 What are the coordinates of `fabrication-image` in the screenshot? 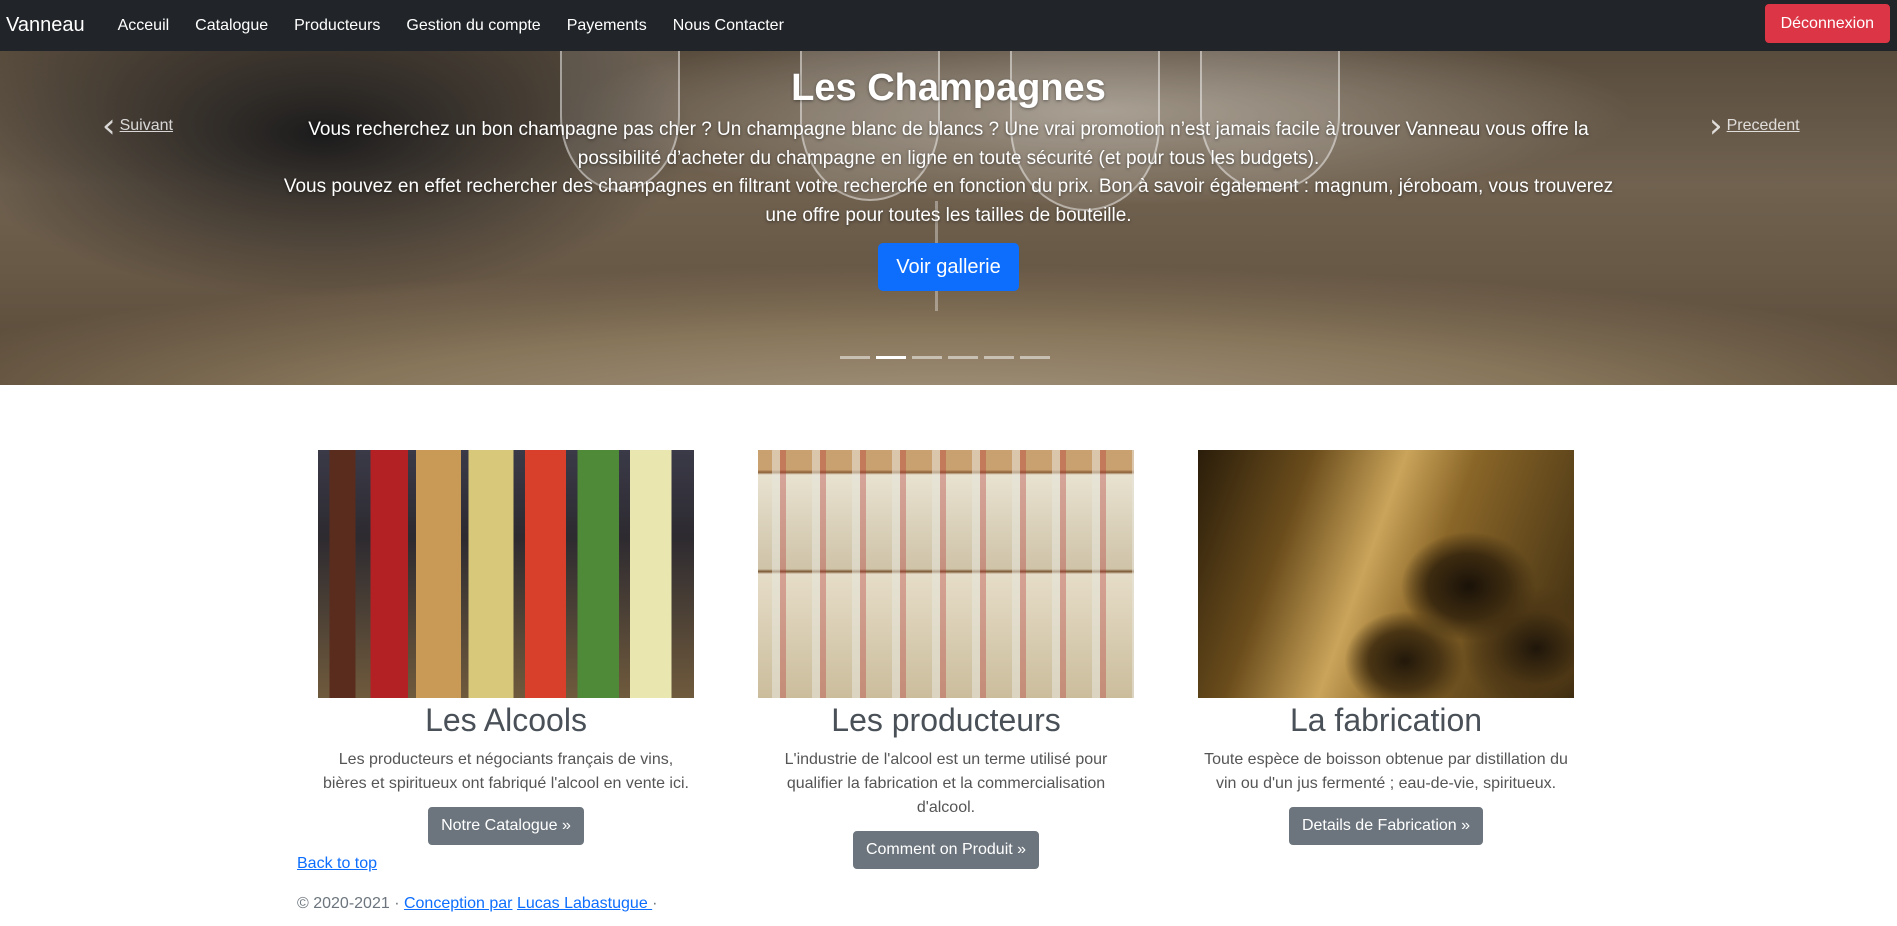 It's located at (1386, 574).